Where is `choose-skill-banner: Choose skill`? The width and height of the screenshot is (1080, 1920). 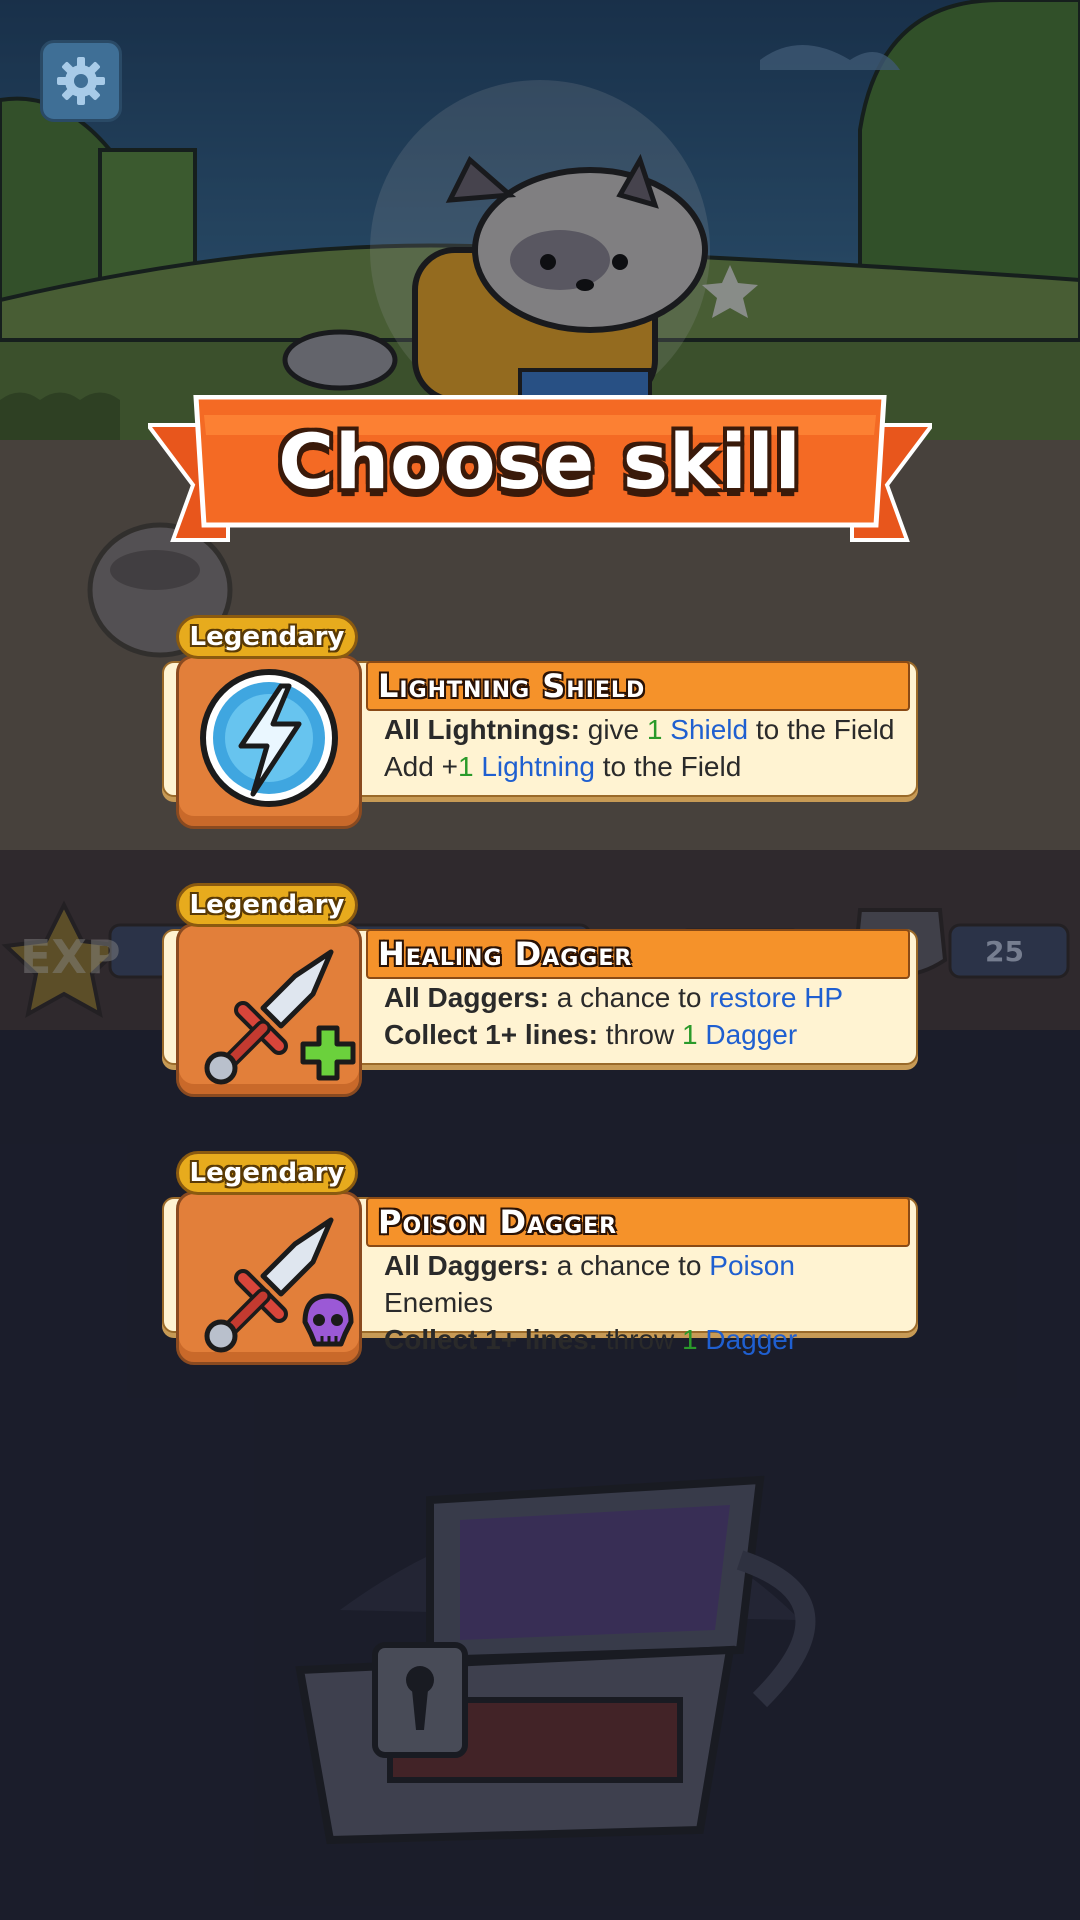 choose-skill-banner: Choose skill is located at coordinates (540, 470).